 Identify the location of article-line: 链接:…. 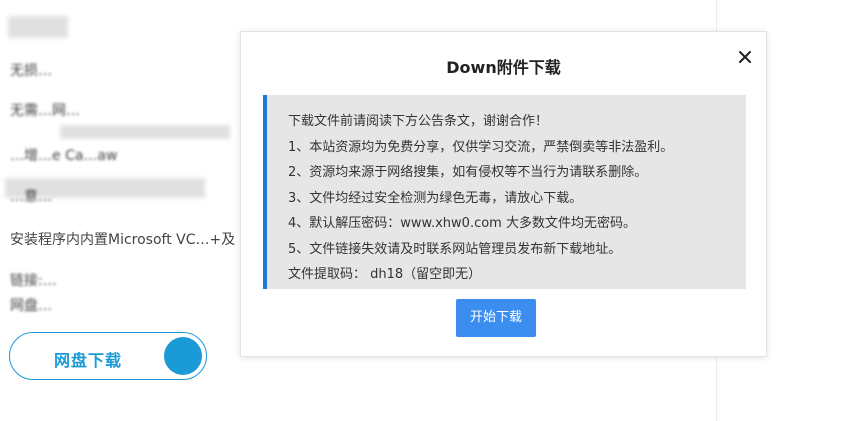
(33, 281).